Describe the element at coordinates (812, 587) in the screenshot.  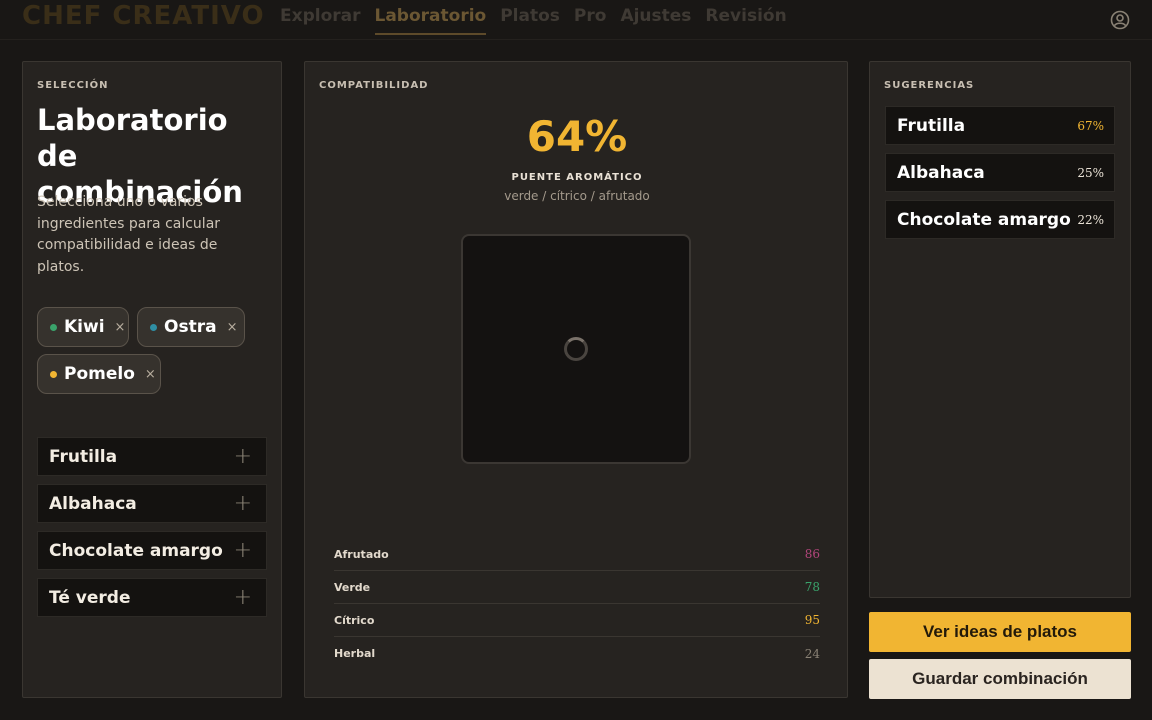
I see `metric-value: 78` at that location.